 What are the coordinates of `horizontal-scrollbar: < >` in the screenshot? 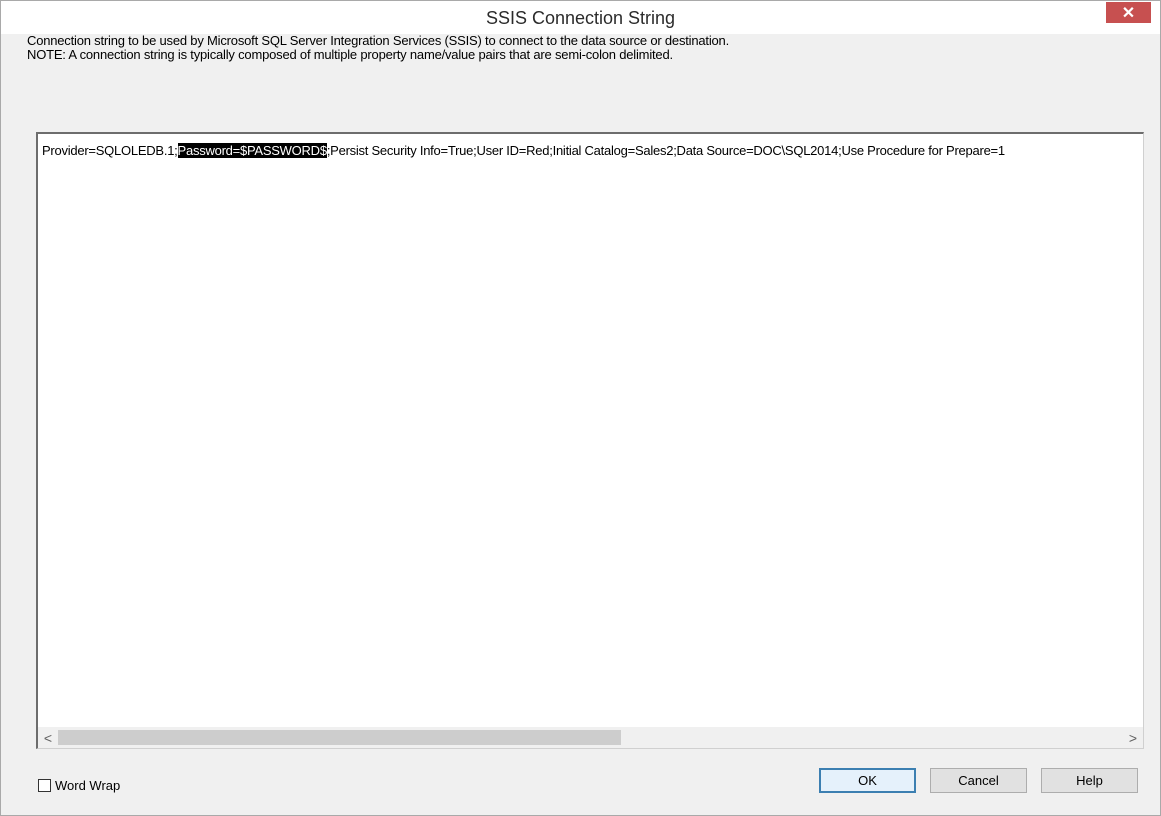 It's located at (590, 737).